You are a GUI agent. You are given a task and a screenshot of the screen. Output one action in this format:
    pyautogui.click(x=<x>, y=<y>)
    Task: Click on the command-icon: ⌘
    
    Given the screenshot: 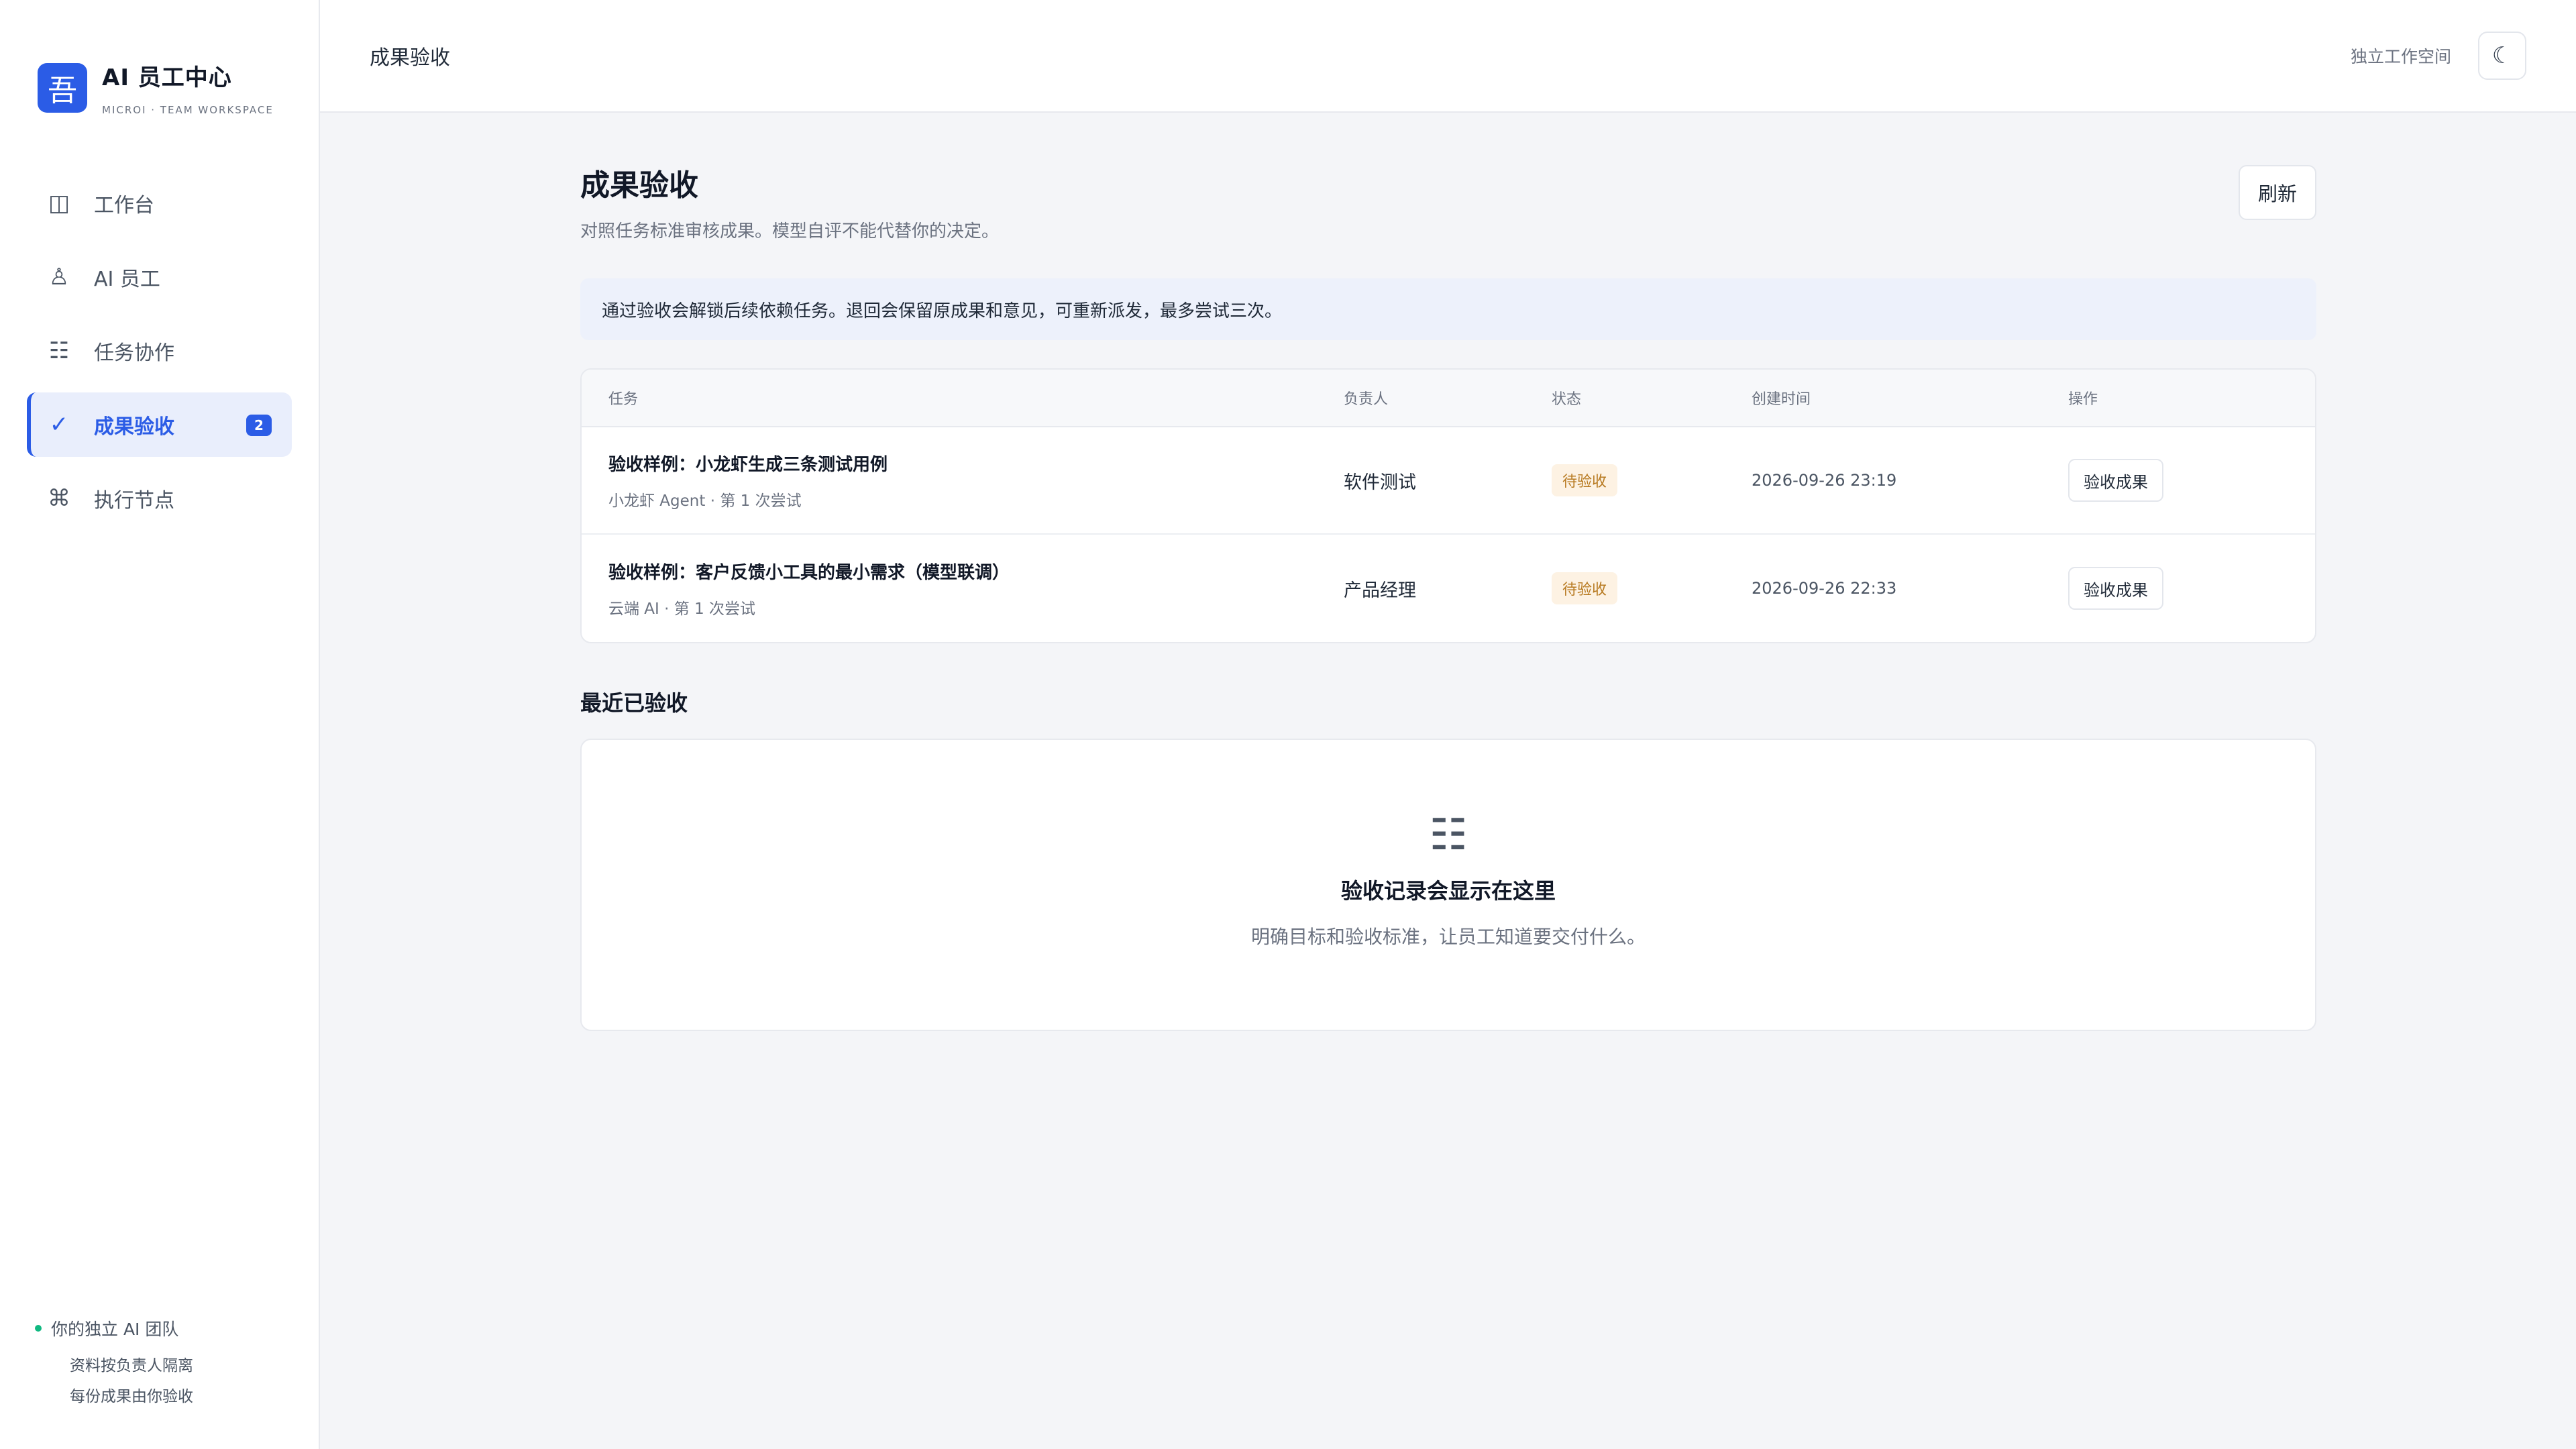 What is the action you would take?
    pyautogui.click(x=59, y=498)
    